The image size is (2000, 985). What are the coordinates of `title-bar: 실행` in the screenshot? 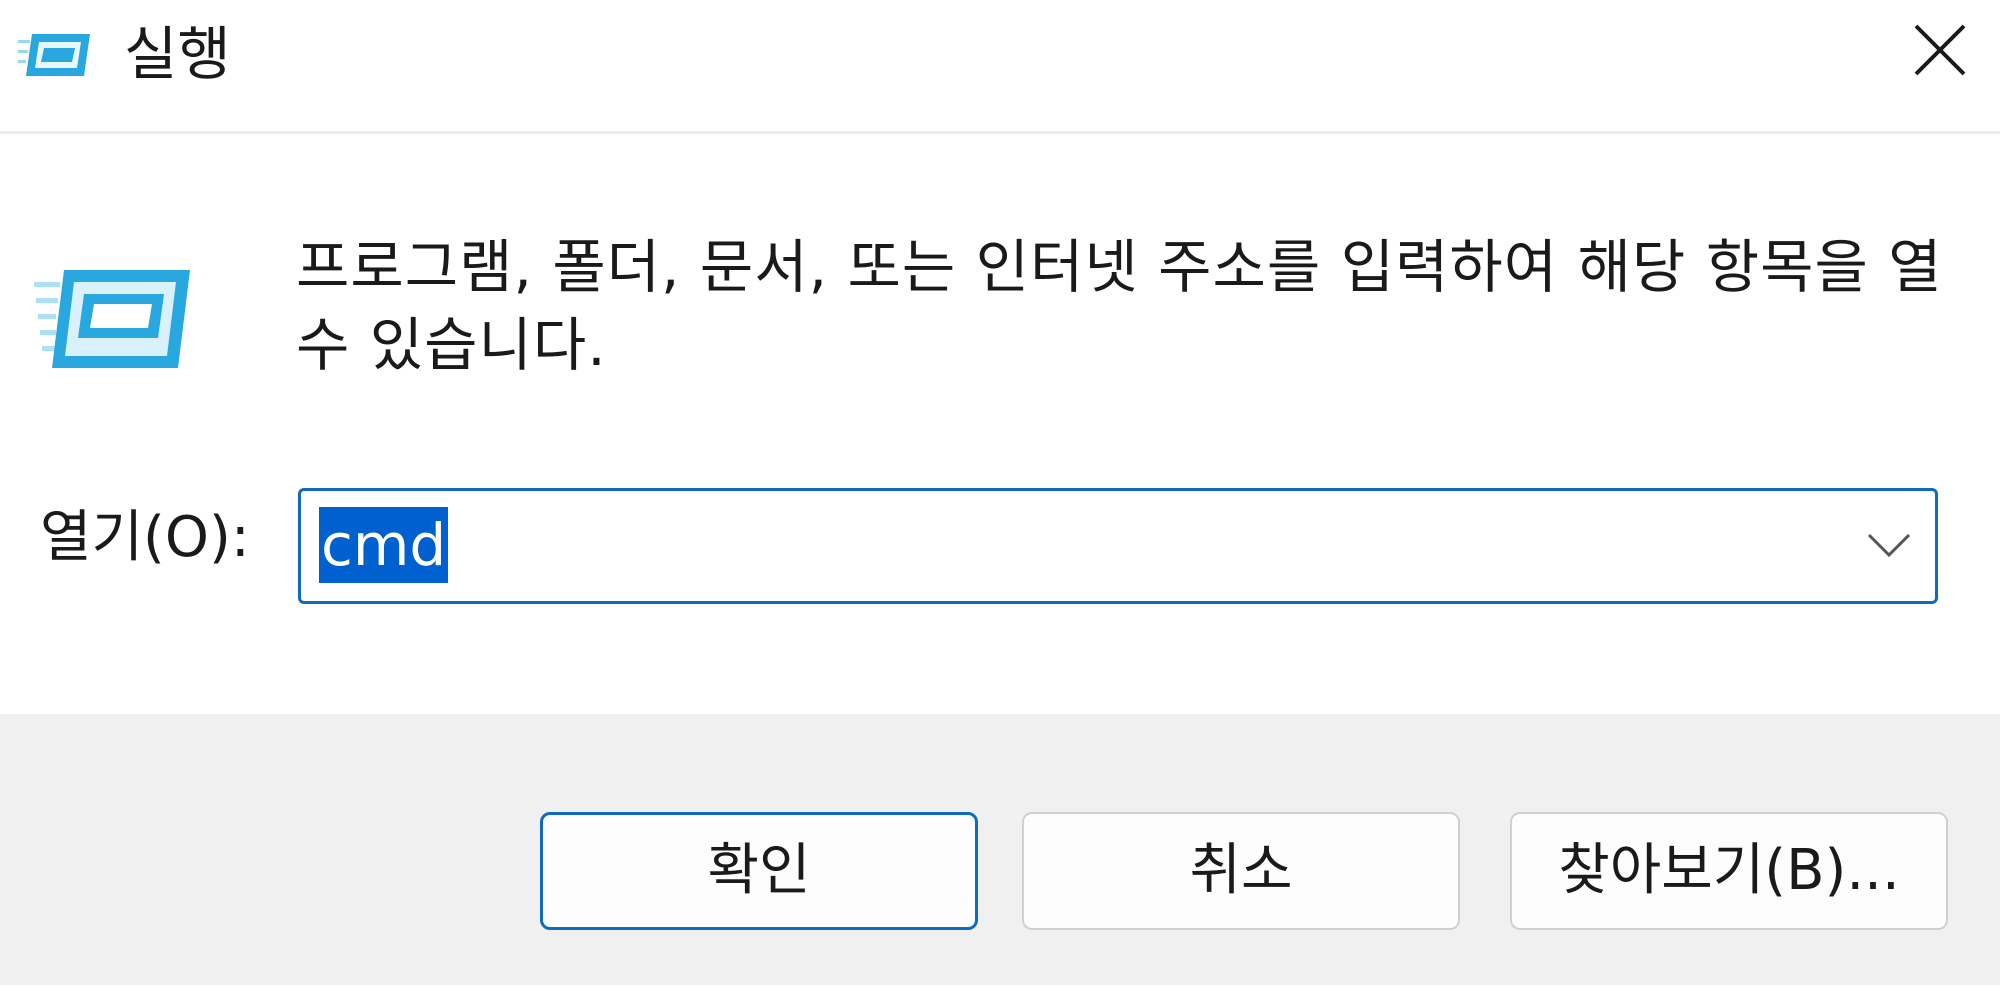 It's located at (1000, 67).